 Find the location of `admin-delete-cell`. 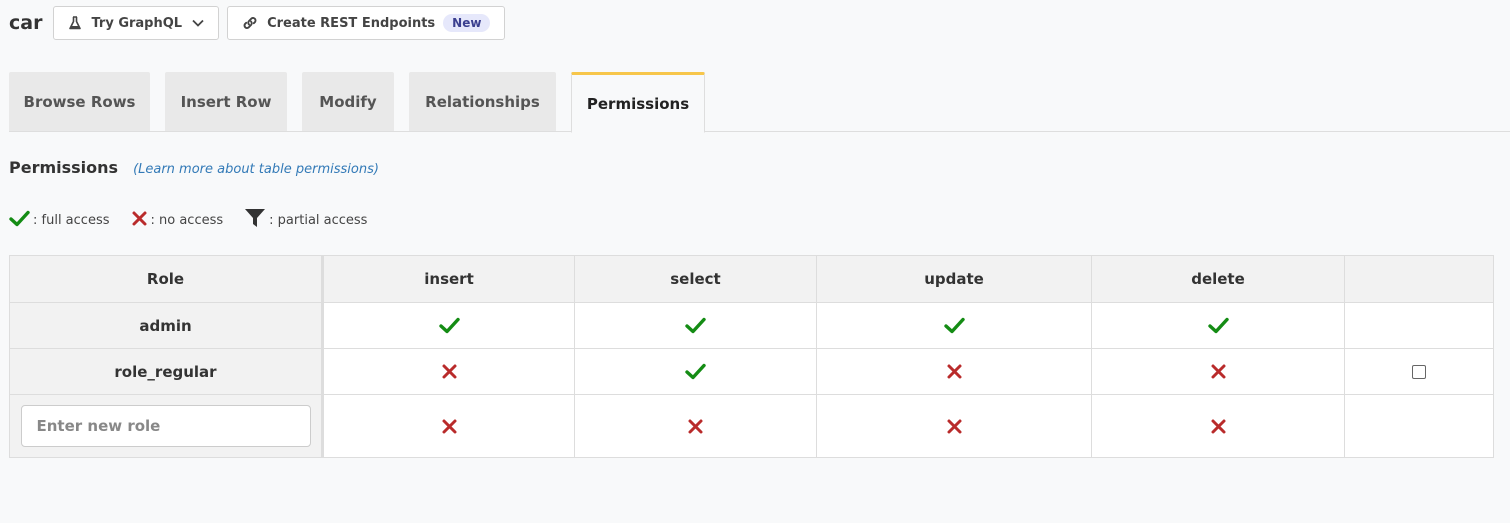

admin-delete-cell is located at coordinates (1218, 326).